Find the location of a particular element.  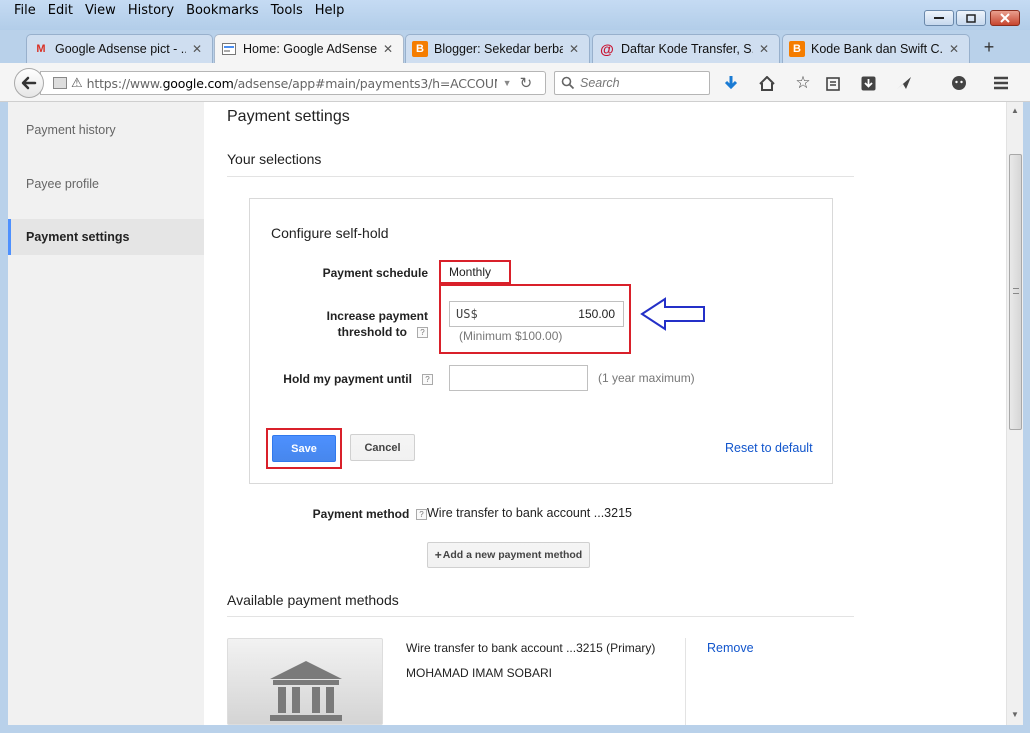

hello-button is located at coordinates (959, 83).